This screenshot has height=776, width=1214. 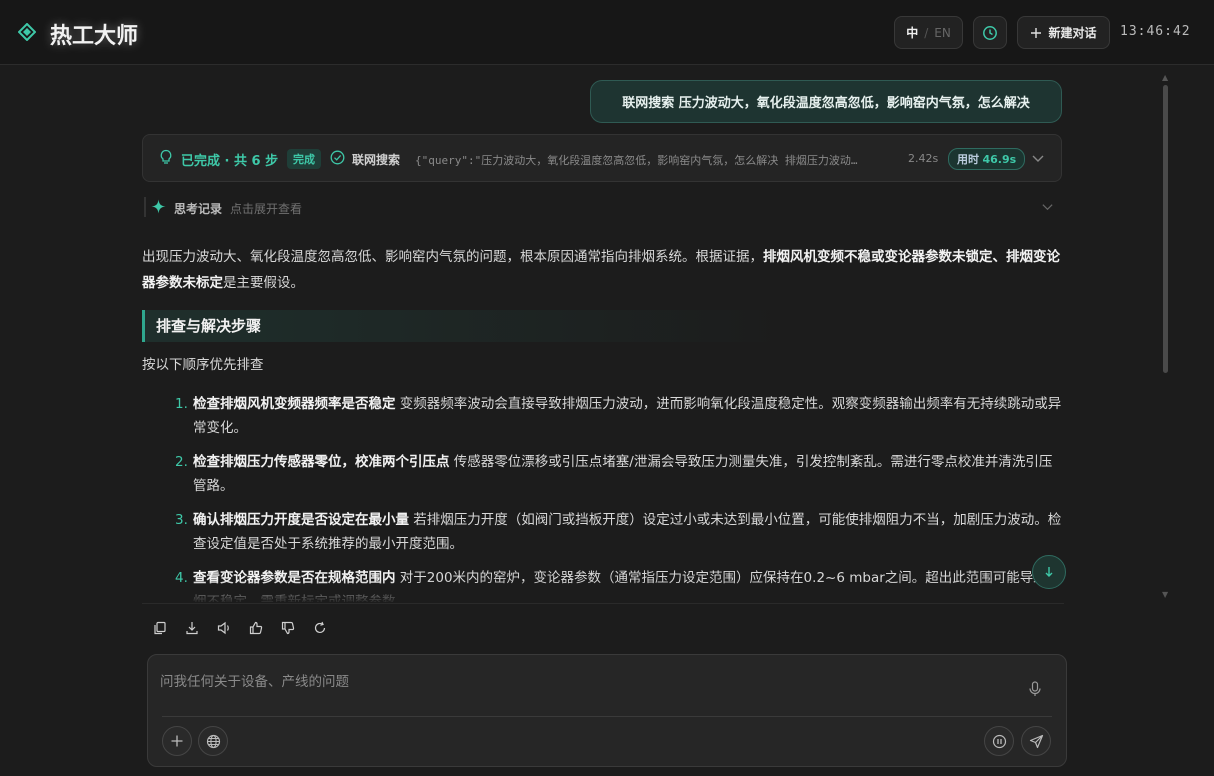 What do you see at coordinates (321, 462) in the screenshot?
I see `step-title: 检查排烟压力传感器零位，校准两个引压点` at bounding box center [321, 462].